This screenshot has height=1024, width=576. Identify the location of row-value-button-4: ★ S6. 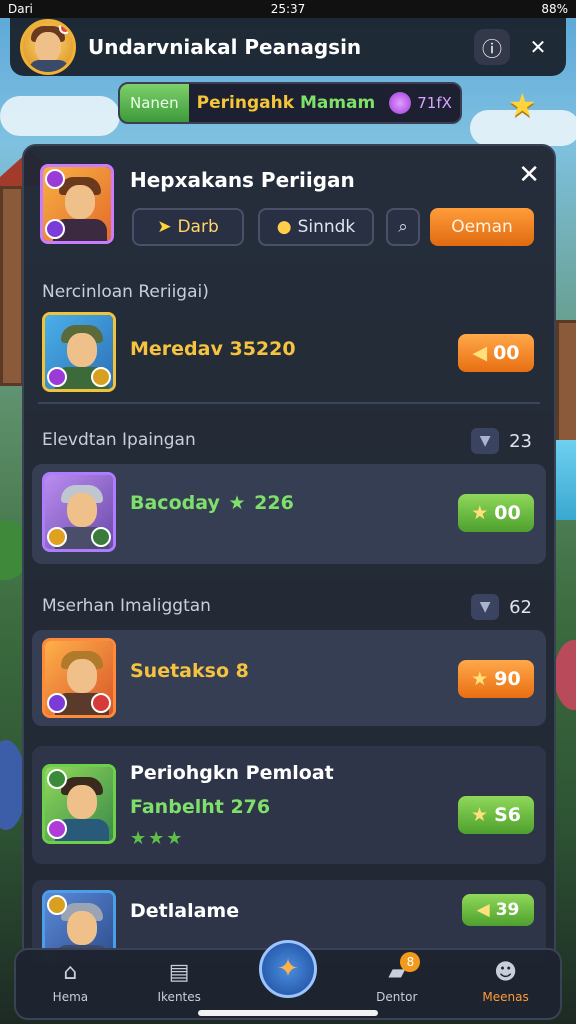
(496, 815).